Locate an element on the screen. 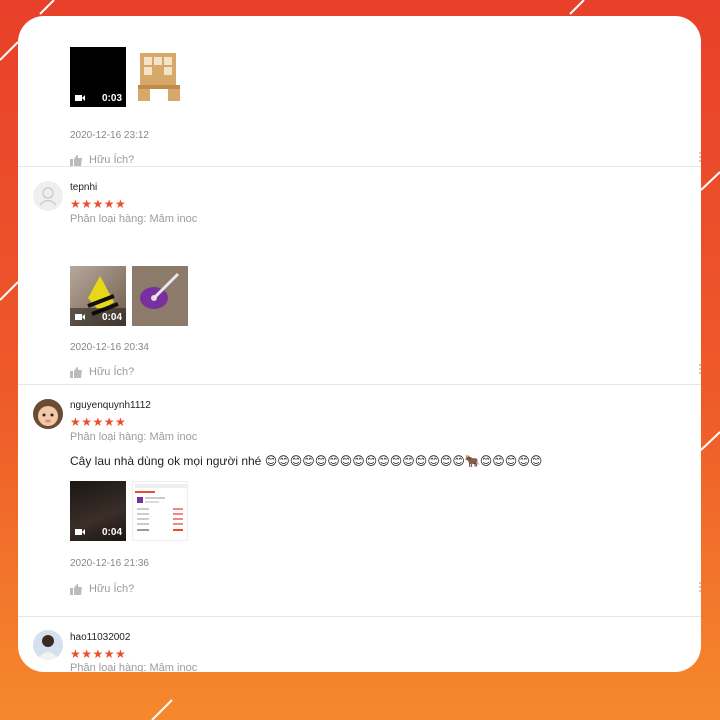  video-badge: 0:03 is located at coordinates (98, 98).